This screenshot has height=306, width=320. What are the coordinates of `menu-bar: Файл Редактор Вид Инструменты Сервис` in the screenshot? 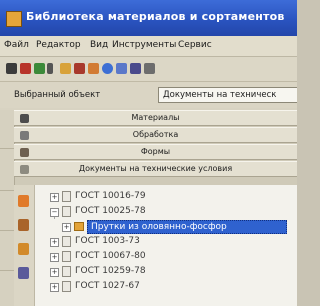 It's located at (148, 46).